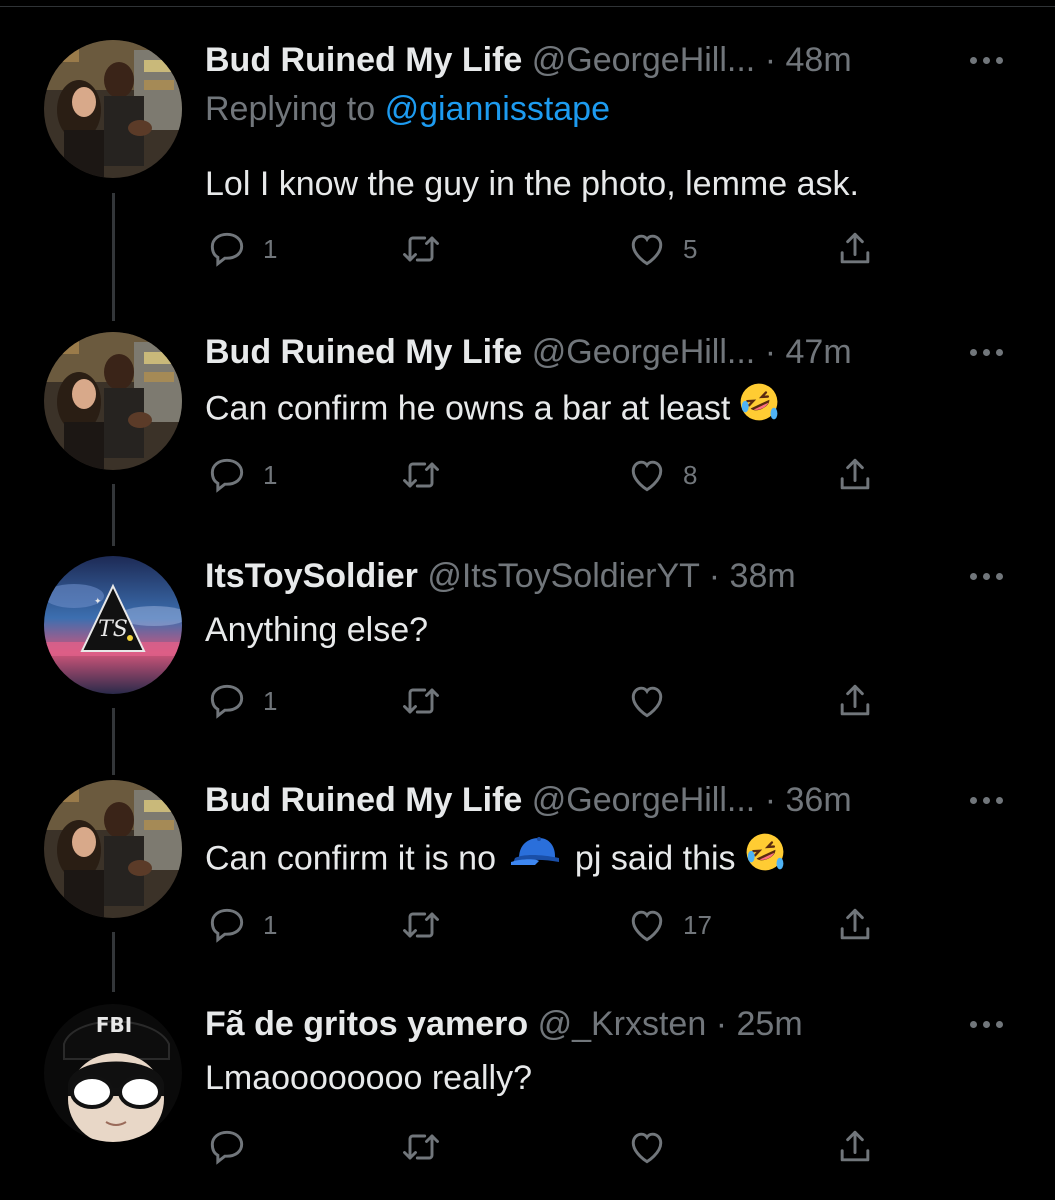  I want to click on timestamp: 47m, so click(819, 352).